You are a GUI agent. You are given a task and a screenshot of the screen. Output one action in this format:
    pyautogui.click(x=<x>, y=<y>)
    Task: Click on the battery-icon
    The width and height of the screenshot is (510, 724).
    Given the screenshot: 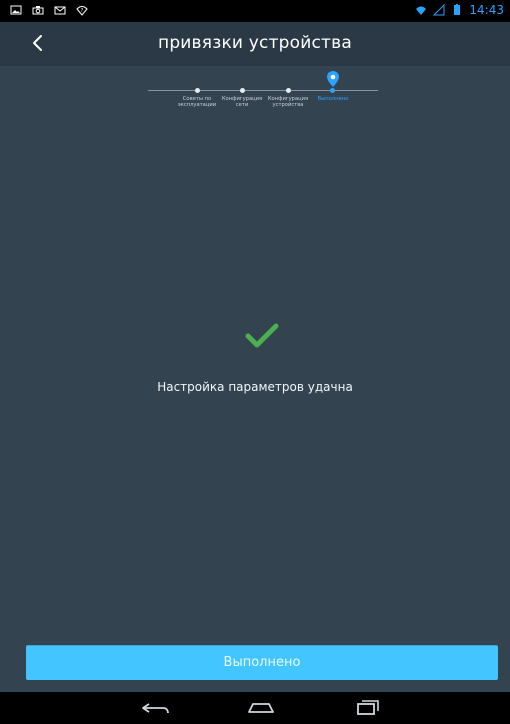 What is the action you would take?
    pyautogui.click(x=457, y=9)
    